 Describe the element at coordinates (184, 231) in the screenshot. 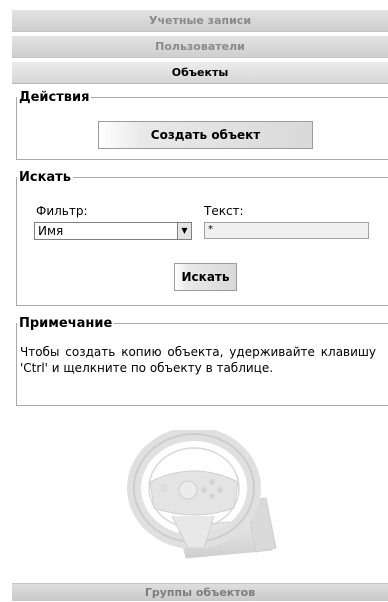

I see `chevron-down-icon: ▼` at that location.